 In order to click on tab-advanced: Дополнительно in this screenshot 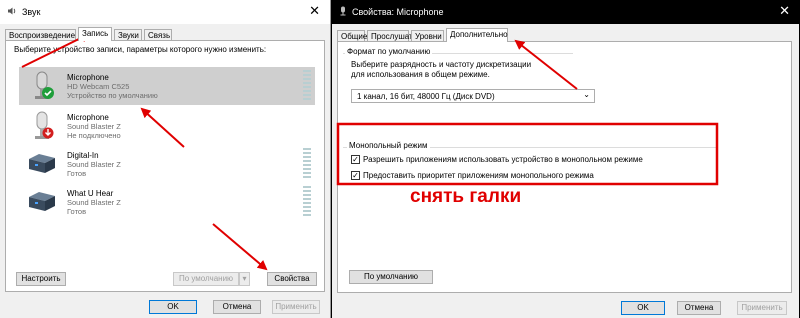, I will do `click(477, 35)`.